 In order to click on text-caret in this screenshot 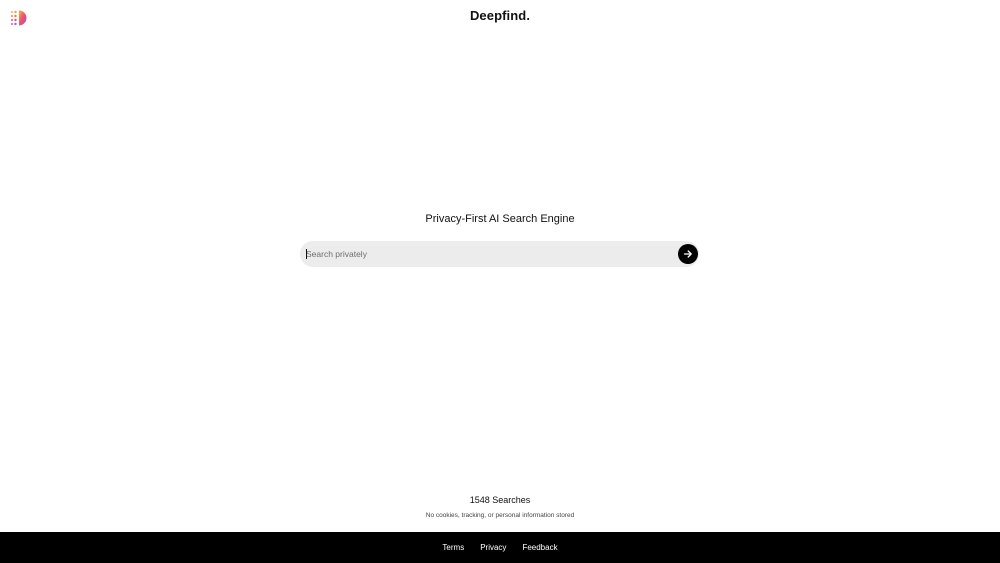, I will do `click(306, 254)`.